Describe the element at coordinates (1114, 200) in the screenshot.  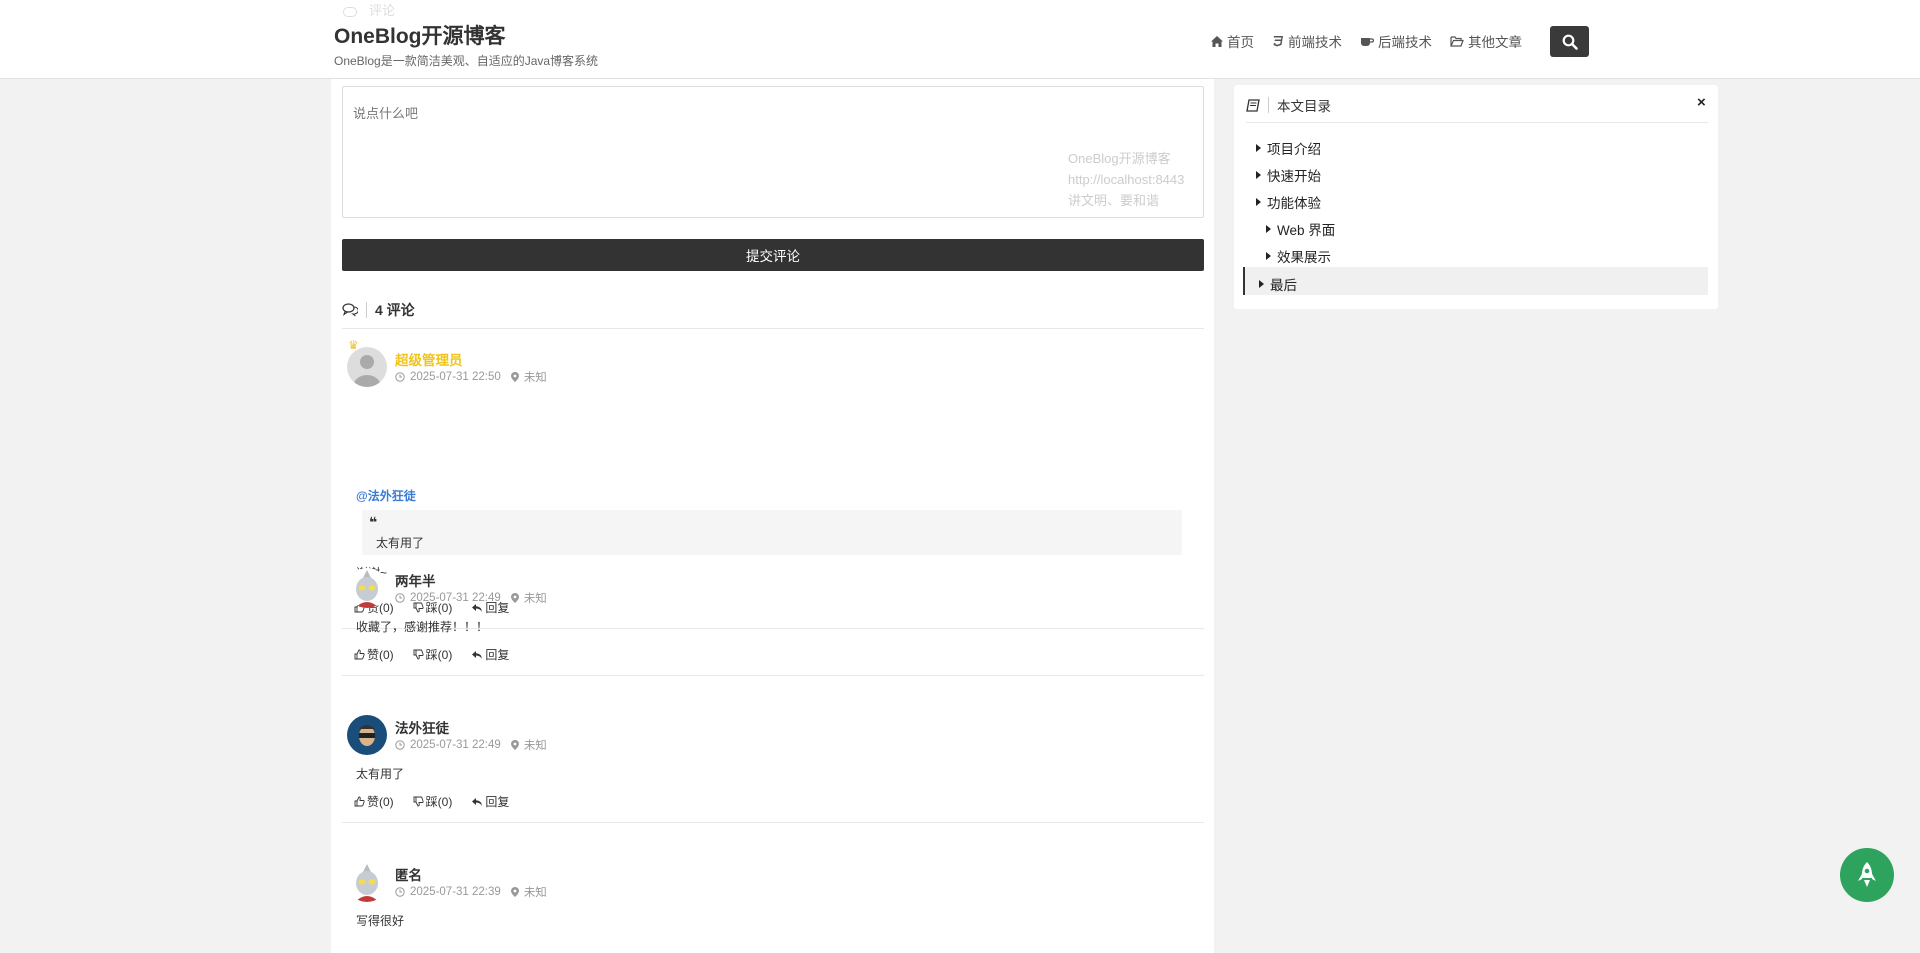
I see `watermark-line: 讲文明、要和谐` at that location.